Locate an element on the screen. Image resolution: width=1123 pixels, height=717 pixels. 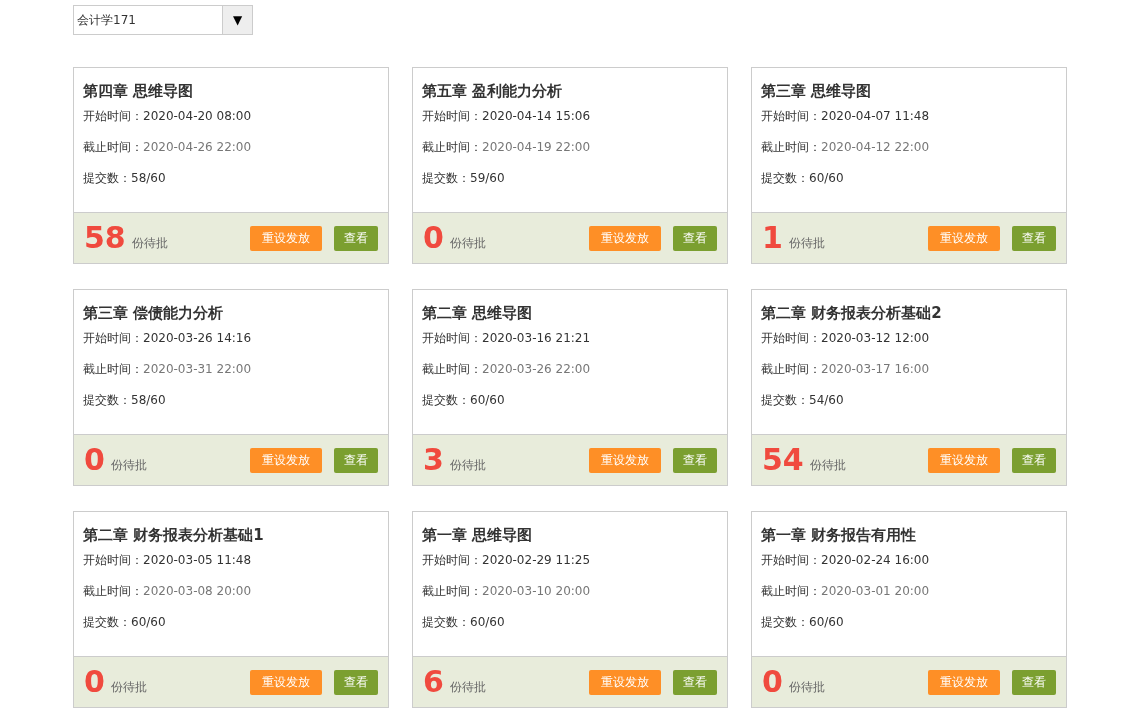
deadline-time: 2020-04-12 22:00 is located at coordinates (875, 147).